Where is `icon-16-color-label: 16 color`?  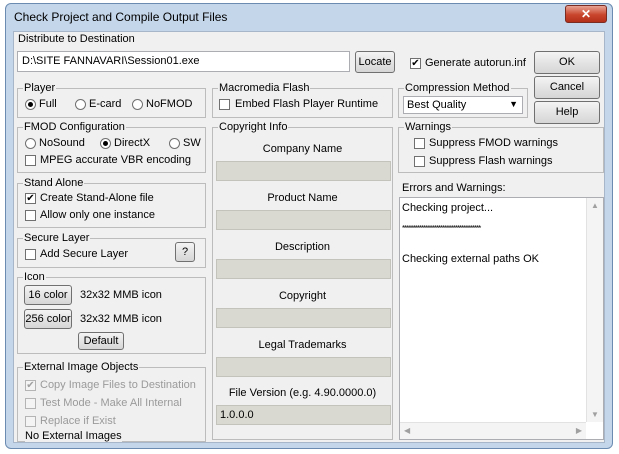 icon-16-color-label: 16 color is located at coordinates (48, 295).